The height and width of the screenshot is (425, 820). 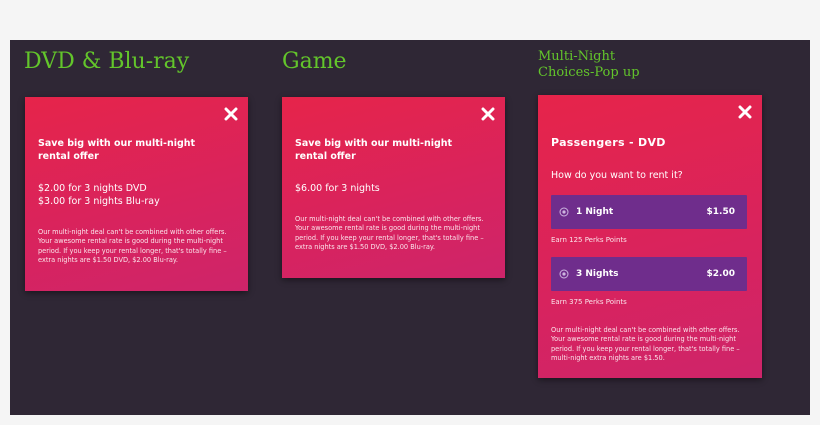 I want to click on column-title-game: Game, so click(x=314, y=61).